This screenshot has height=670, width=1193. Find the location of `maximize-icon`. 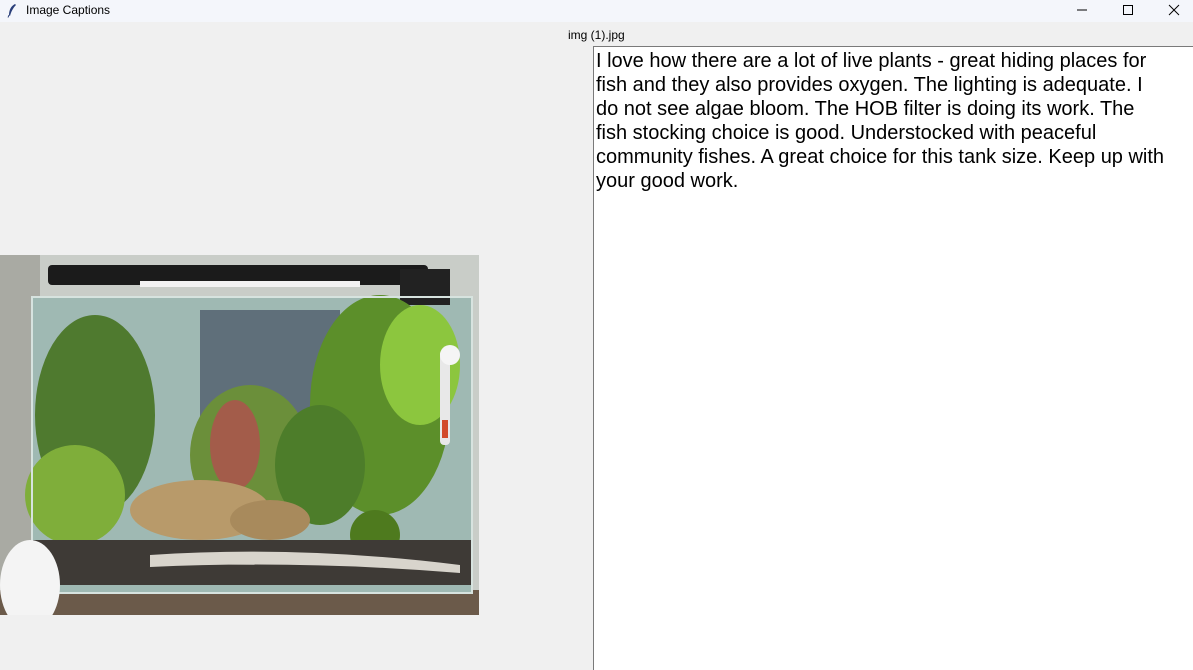

maximize-icon is located at coordinates (1128, 10).